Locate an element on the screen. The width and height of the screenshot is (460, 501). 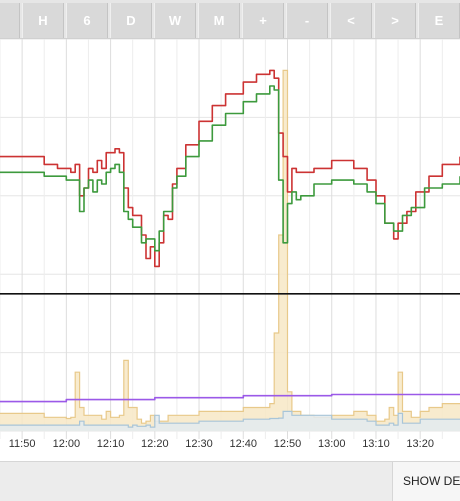
x-tick-label: 12:10 is located at coordinates (111, 444).